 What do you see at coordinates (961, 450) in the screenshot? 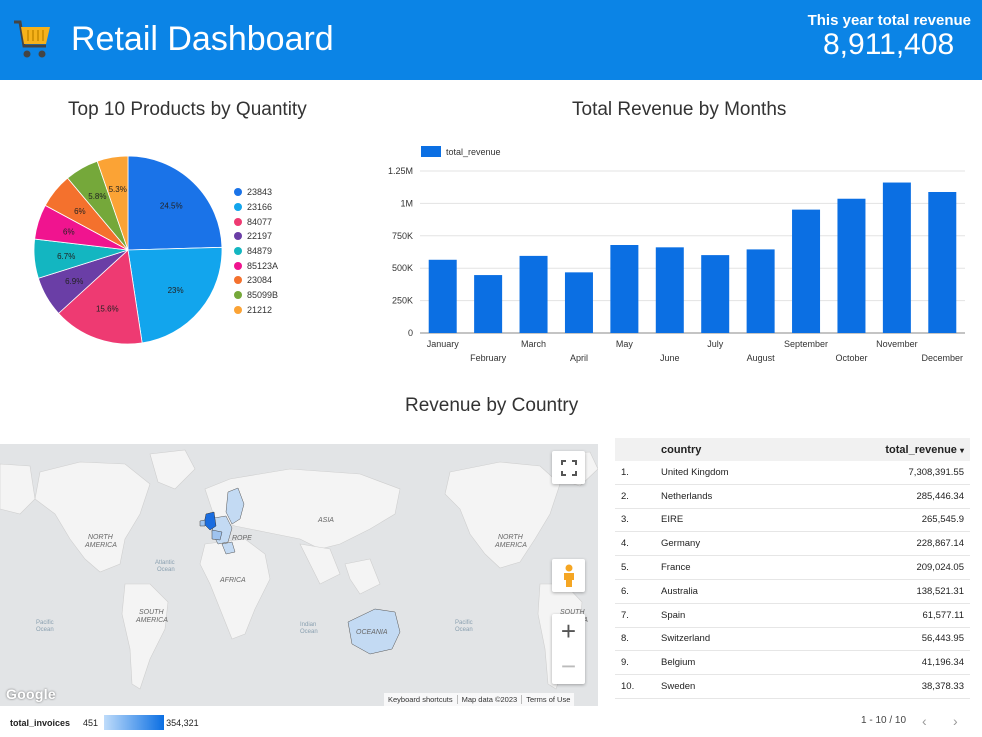
I see `sort-desc-icon: ▾` at bounding box center [961, 450].